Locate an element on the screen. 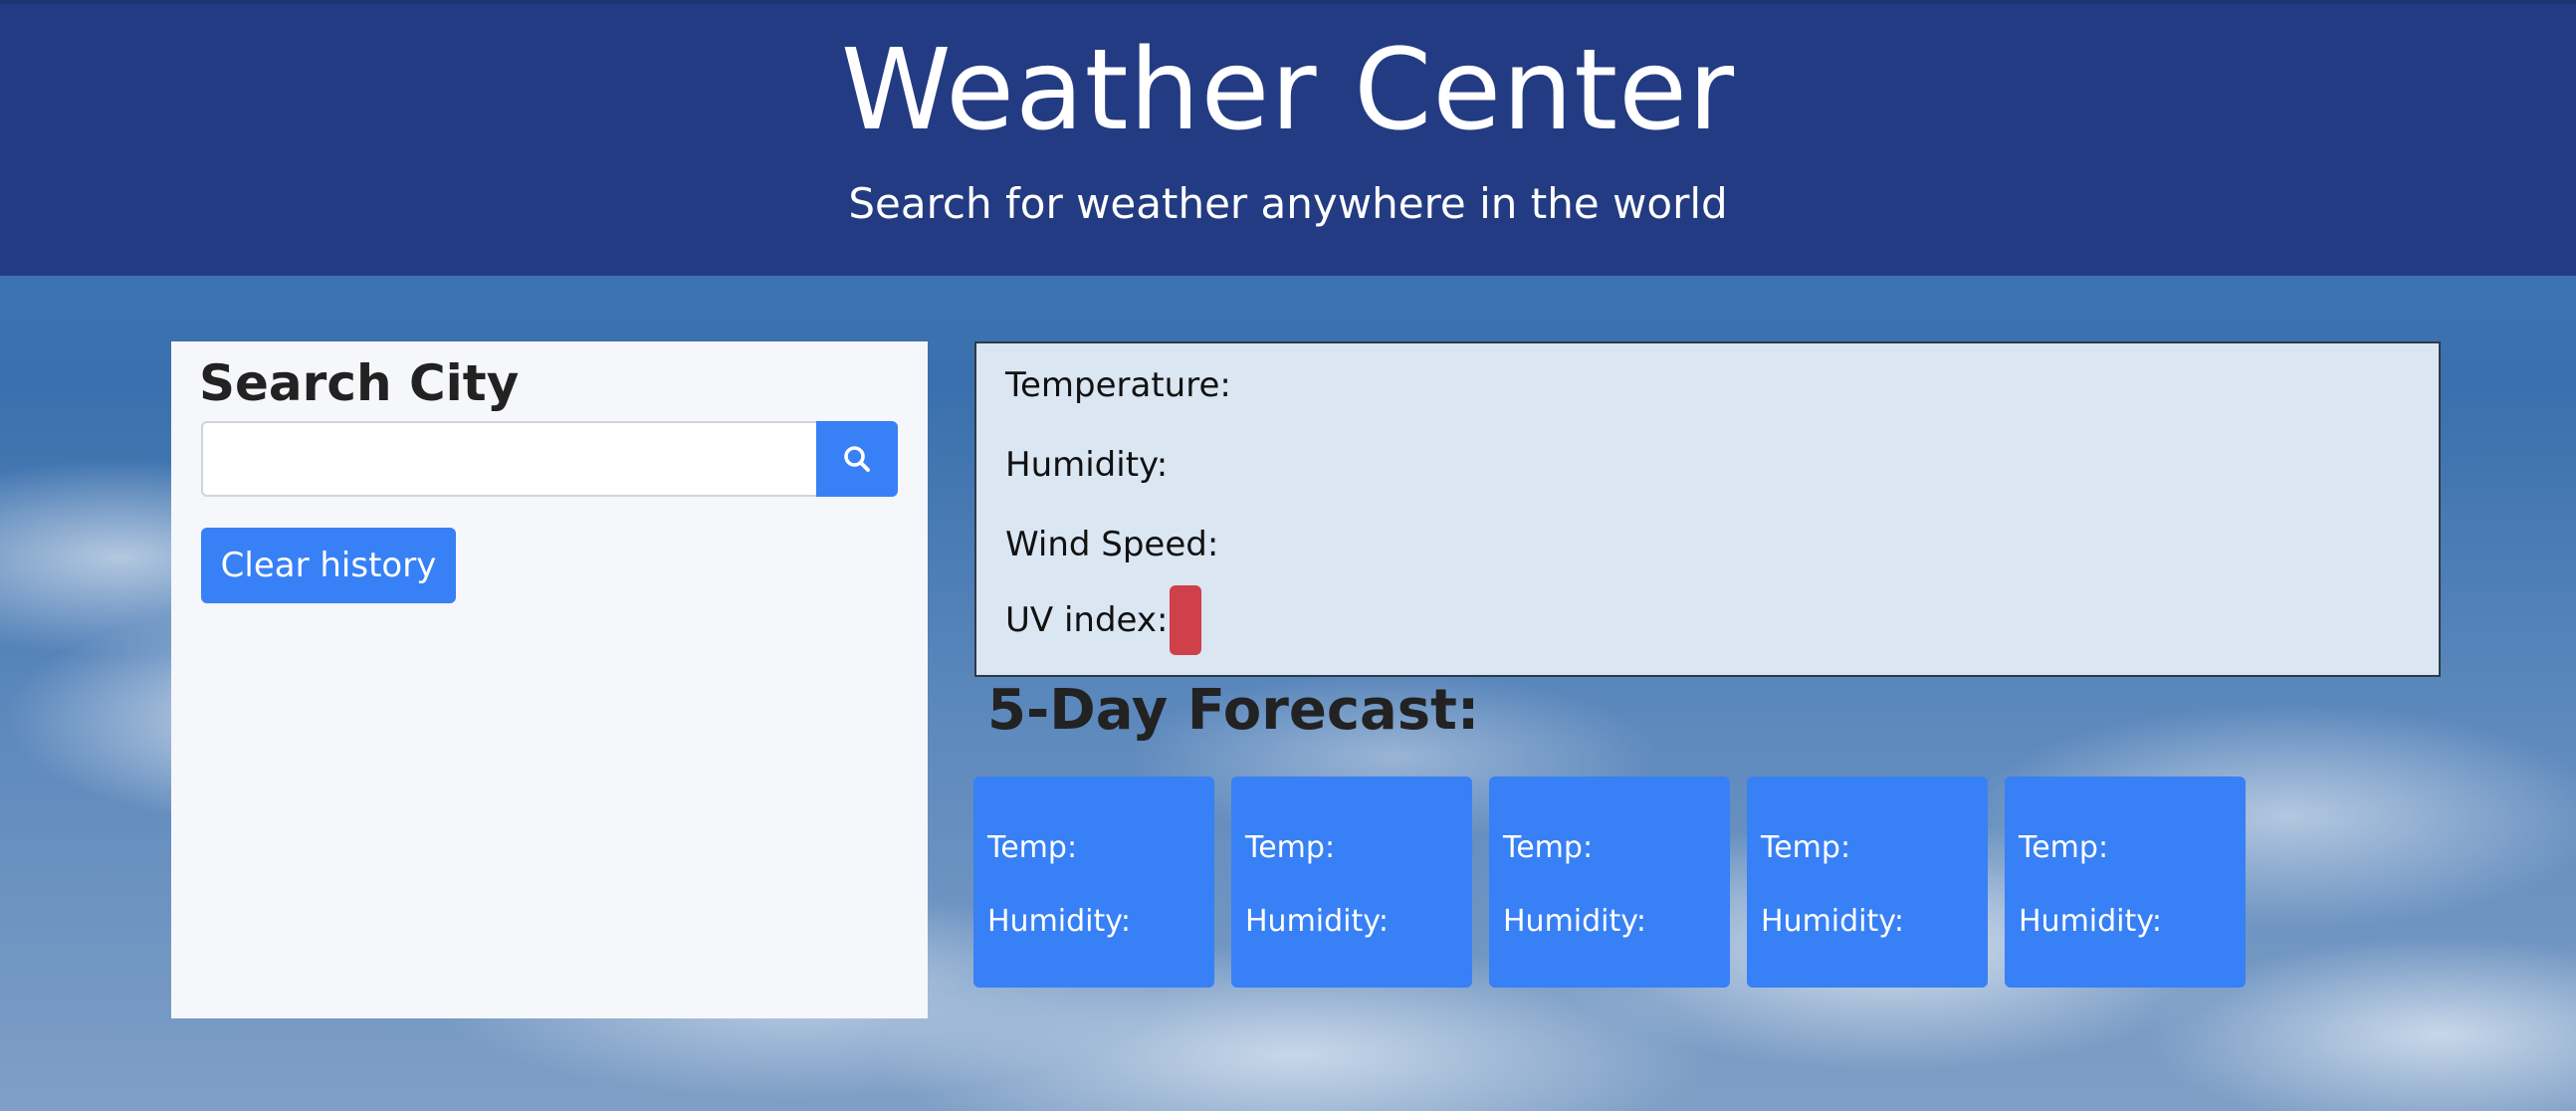 Image resolution: width=2576 pixels, height=1111 pixels. search-heading: Search City is located at coordinates (359, 383).